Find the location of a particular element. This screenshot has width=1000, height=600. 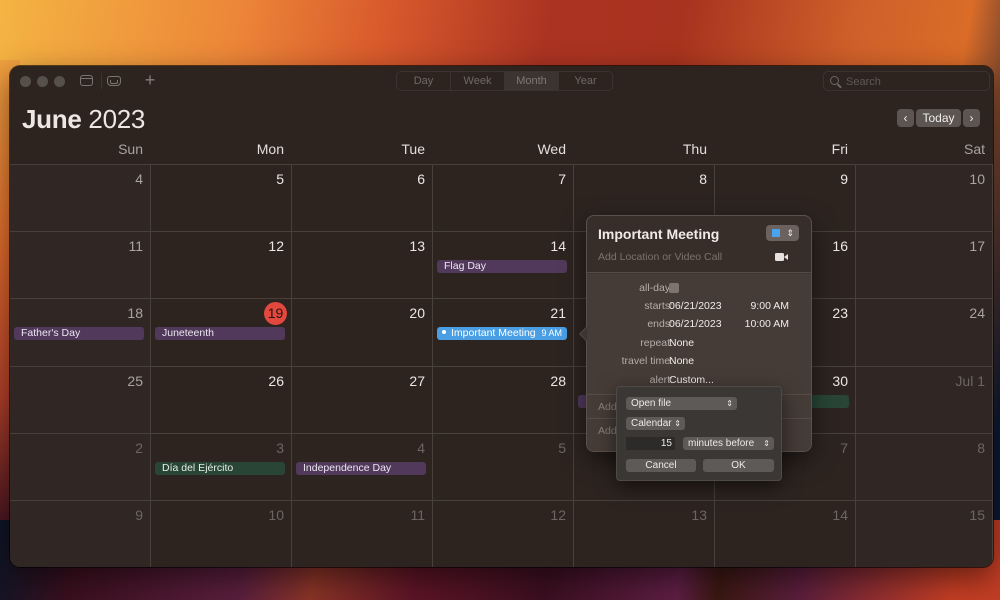

date-number: 20 is located at coordinates (417, 313).